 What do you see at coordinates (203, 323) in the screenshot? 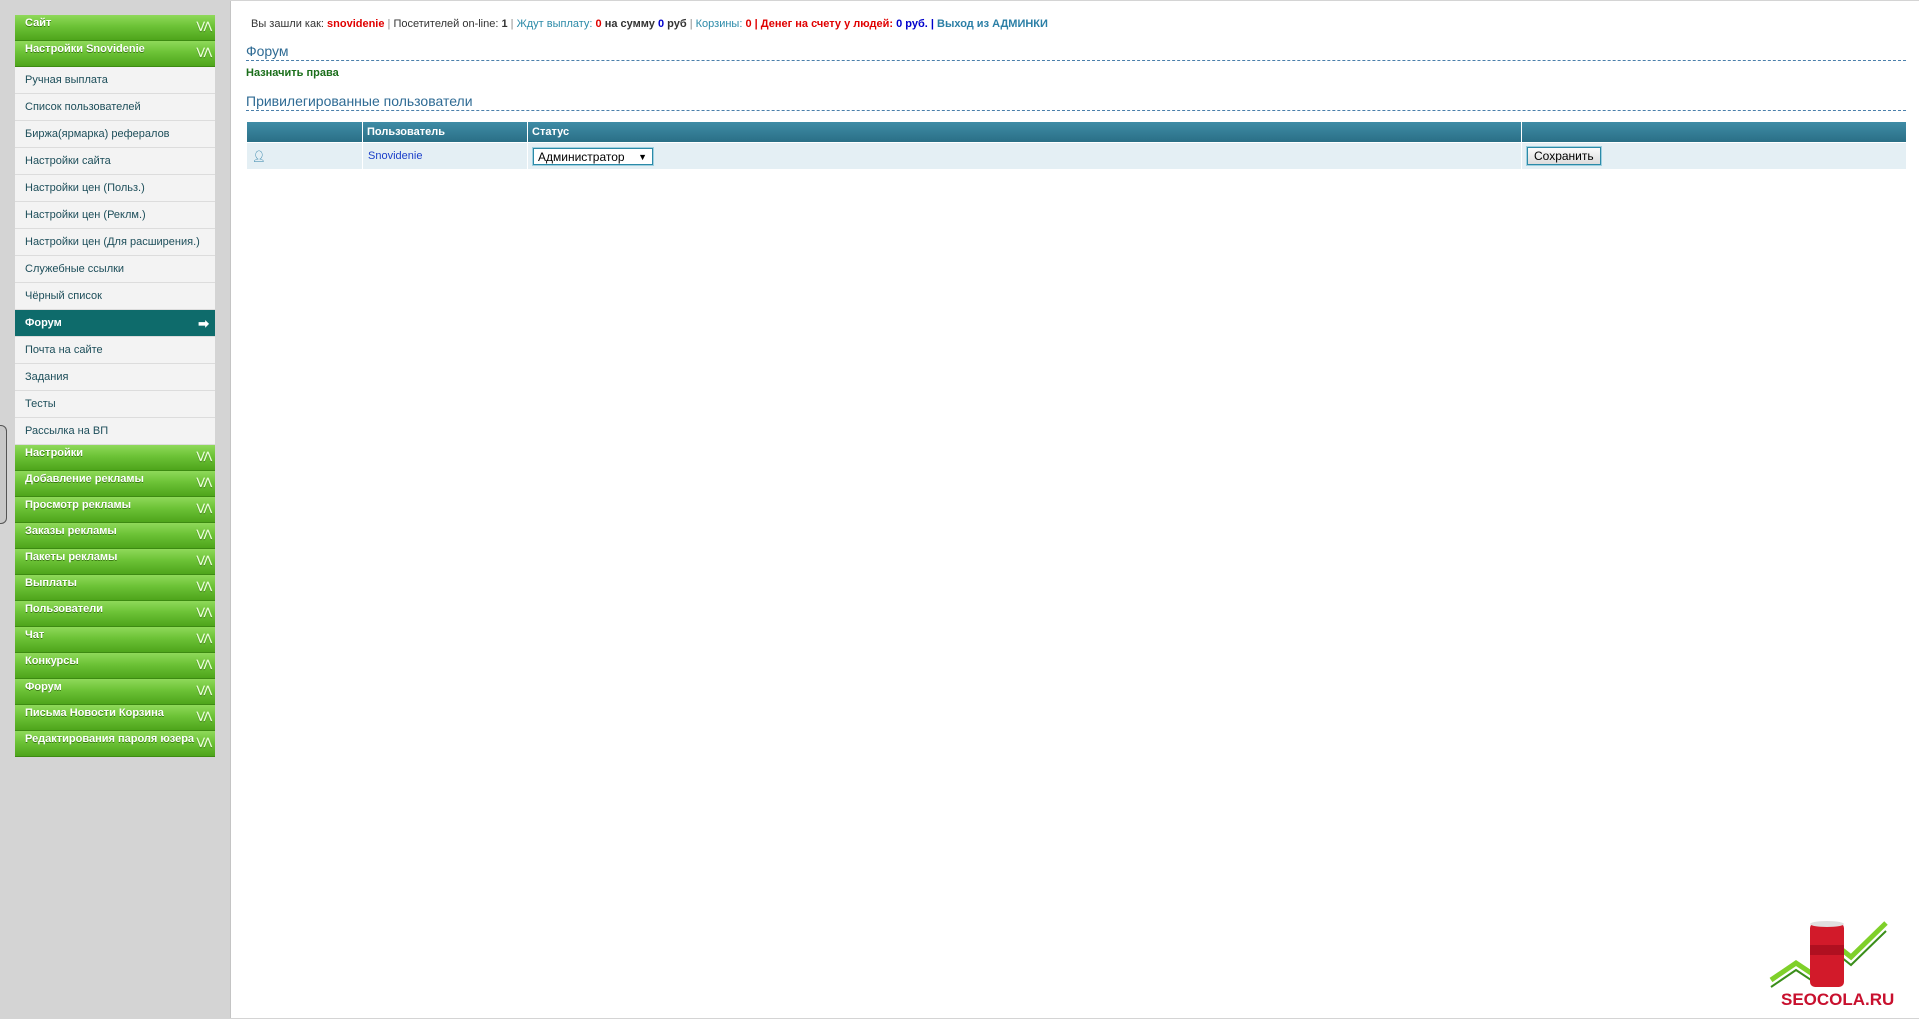
I see `arrow-right-icon: ➡` at bounding box center [203, 323].